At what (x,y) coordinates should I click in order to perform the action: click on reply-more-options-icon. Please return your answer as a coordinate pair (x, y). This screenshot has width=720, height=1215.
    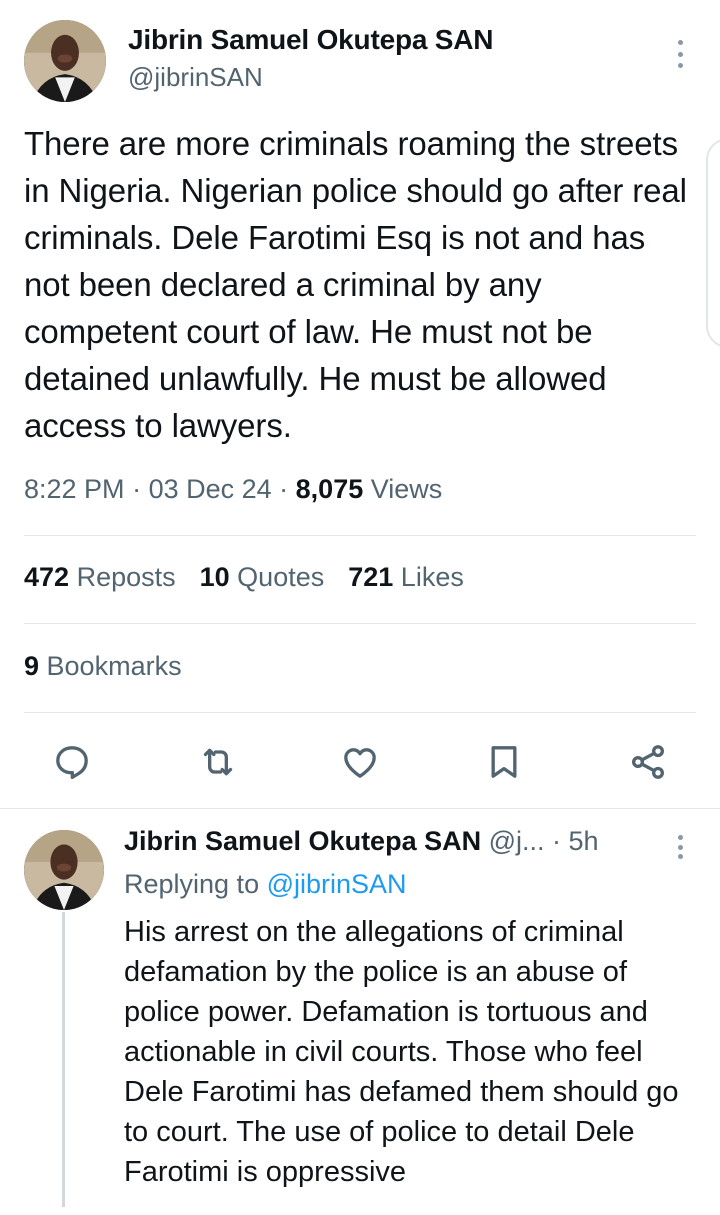
    Looking at the image, I should click on (680, 847).